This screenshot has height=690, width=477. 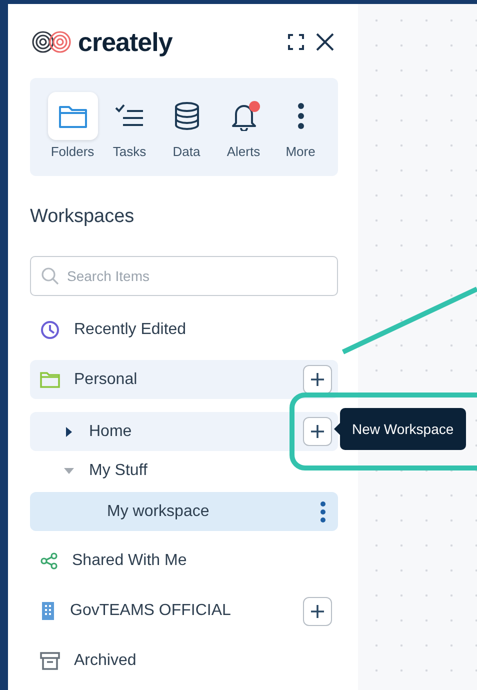 I want to click on building-icon, so click(x=48, y=611).